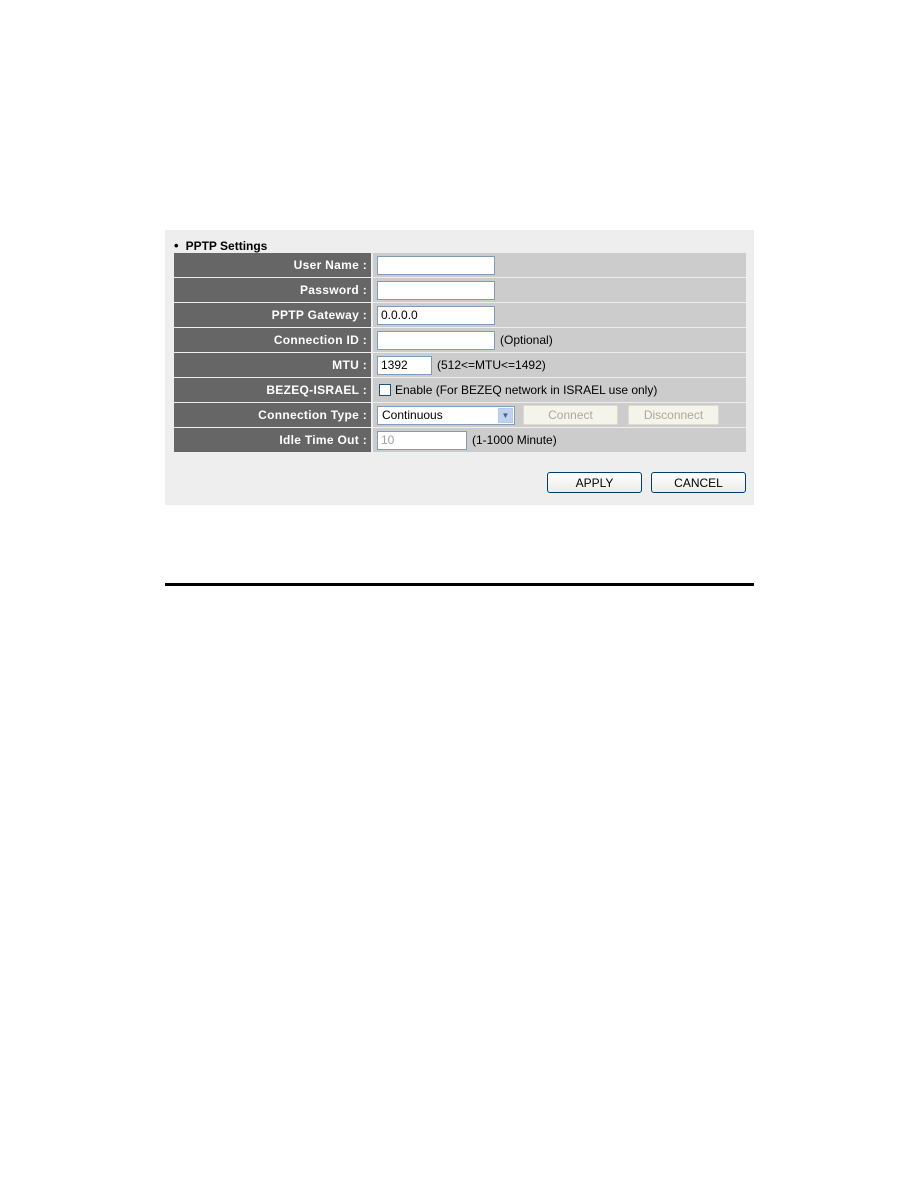 This screenshot has width=918, height=1188. I want to click on password-input, so click(436, 290).